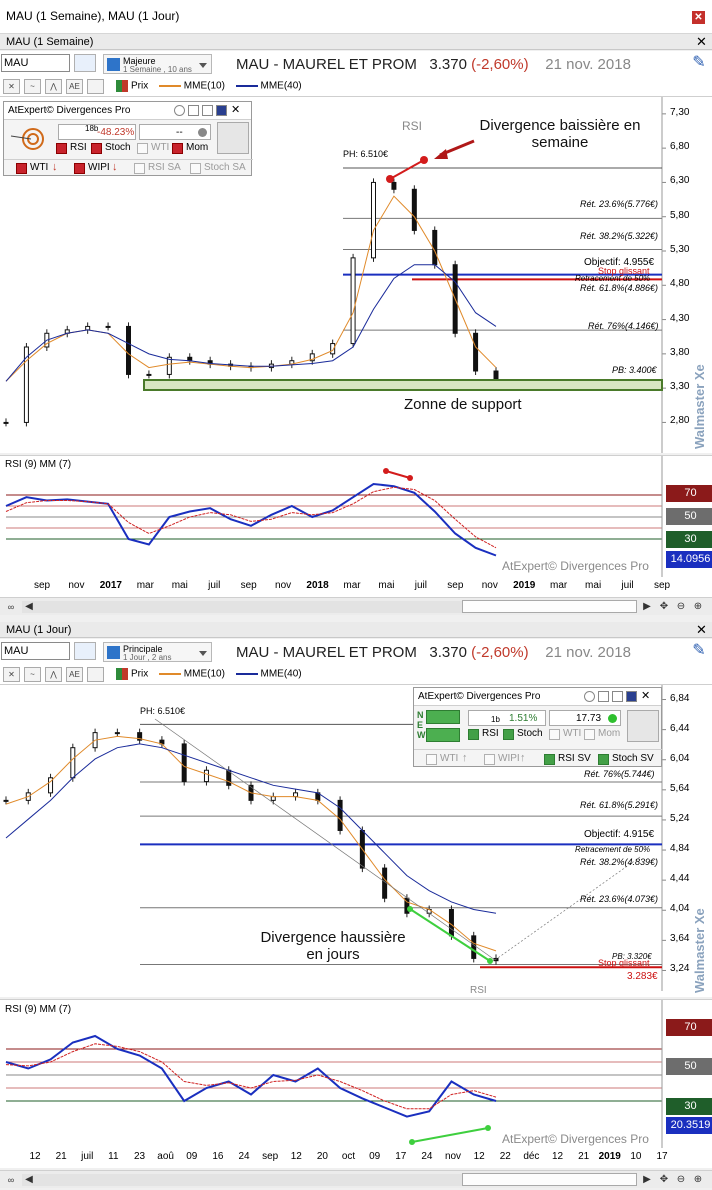 The height and width of the screenshot is (1190, 712). What do you see at coordinates (139, 1156) in the screenshot?
I see `x-tick-label: 23` at bounding box center [139, 1156].